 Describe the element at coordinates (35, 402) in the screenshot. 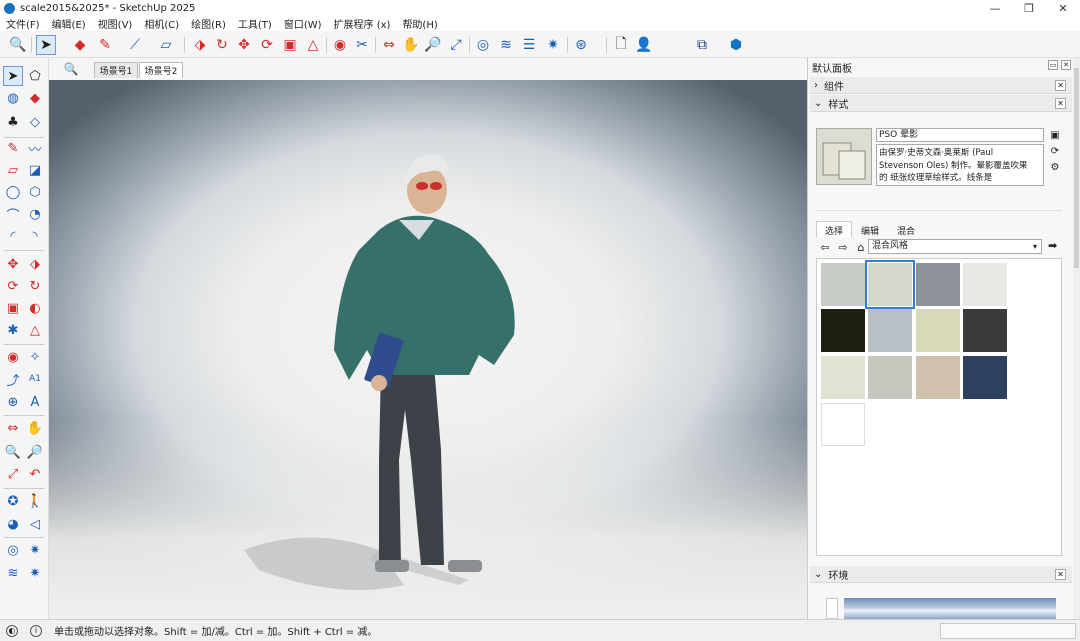

I see `3d-text-icon: A` at that location.